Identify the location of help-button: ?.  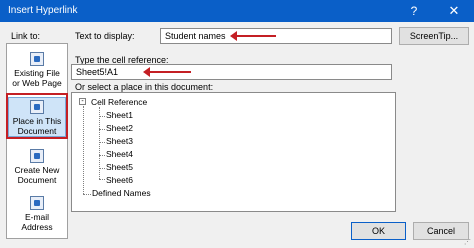
(414, 11).